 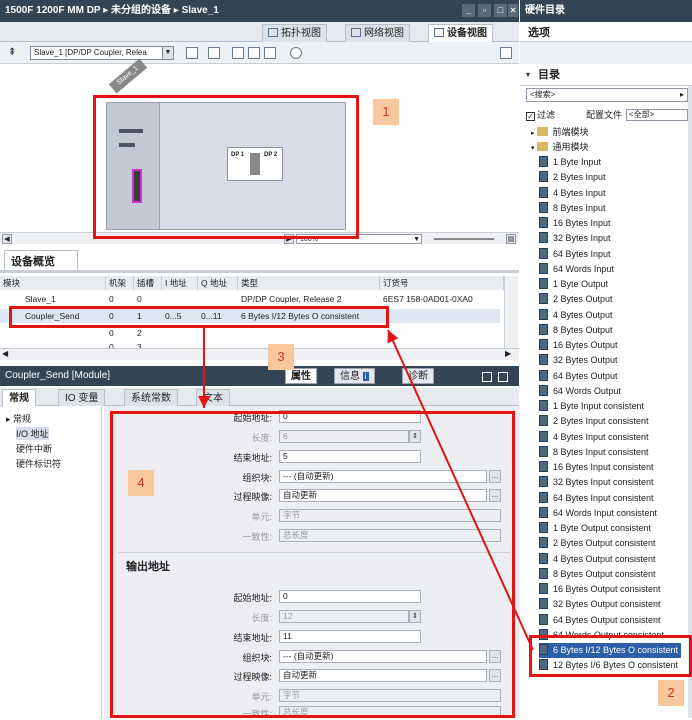 I want to click on options-header: 选项, so click(x=606, y=32).